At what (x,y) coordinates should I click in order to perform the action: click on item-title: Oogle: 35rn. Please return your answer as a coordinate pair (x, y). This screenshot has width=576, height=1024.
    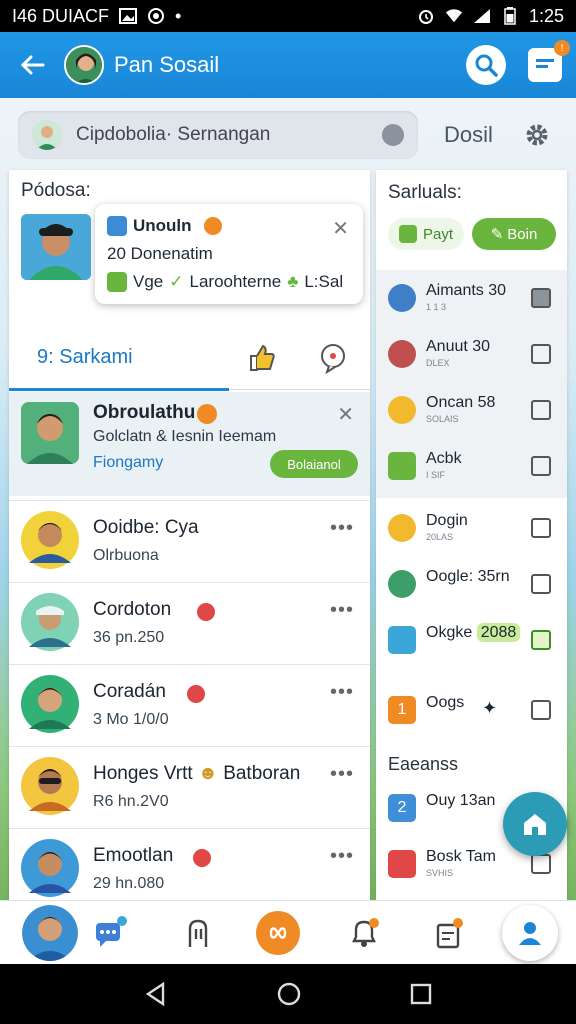
    Looking at the image, I should click on (468, 576).